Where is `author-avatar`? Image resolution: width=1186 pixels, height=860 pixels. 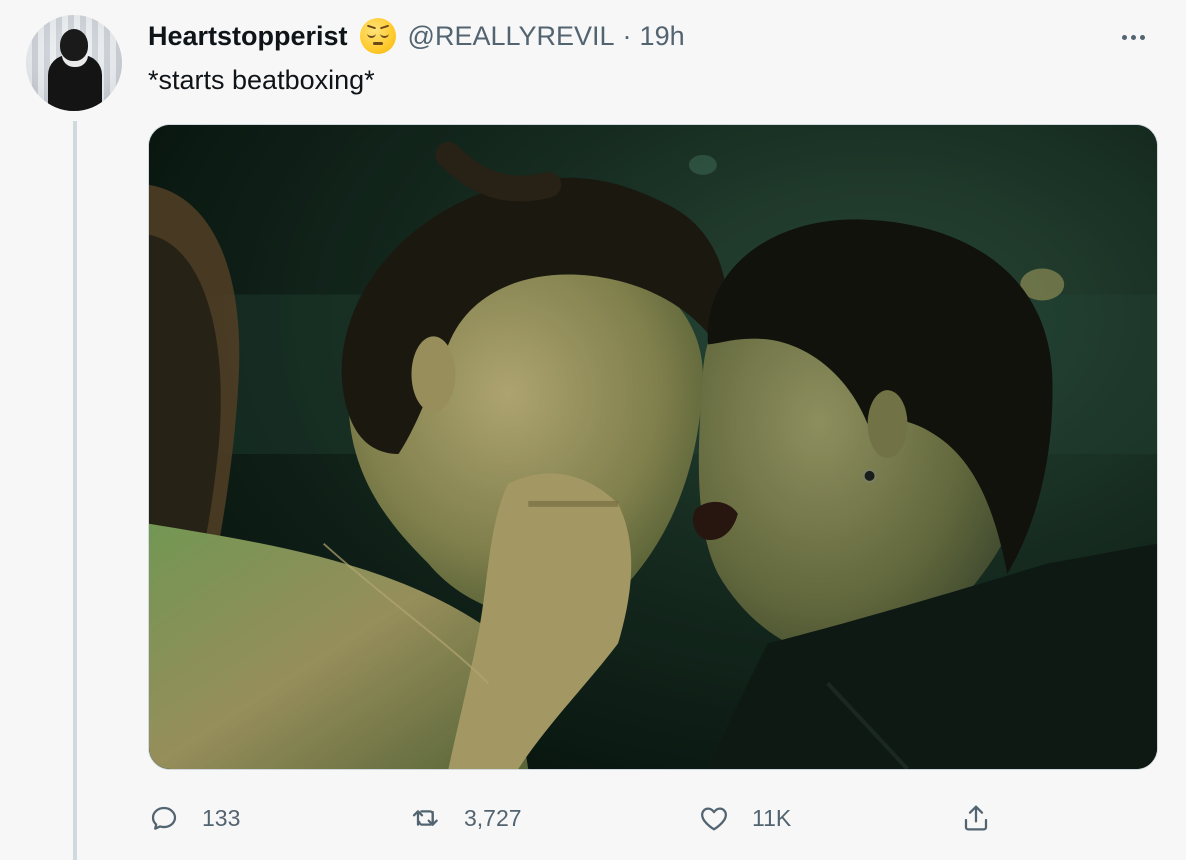 author-avatar is located at coordinates (74, 63).